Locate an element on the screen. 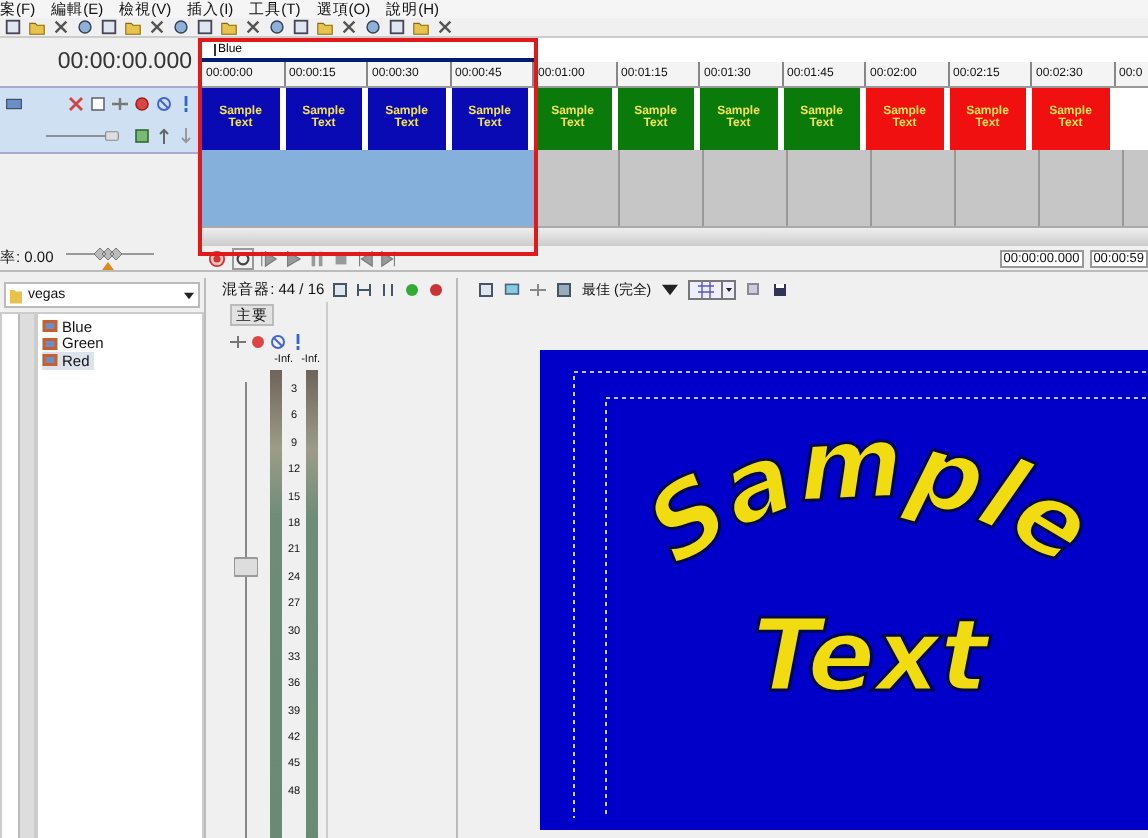 The width and height of the screenshot is (1148, 838). play-from-start-button is located at coordinates (269, 258).